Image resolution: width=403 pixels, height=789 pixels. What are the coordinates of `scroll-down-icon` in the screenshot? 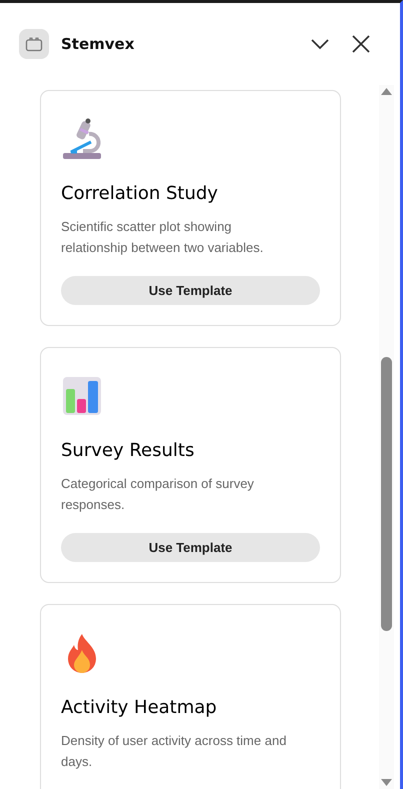 It's located at (386, 782).